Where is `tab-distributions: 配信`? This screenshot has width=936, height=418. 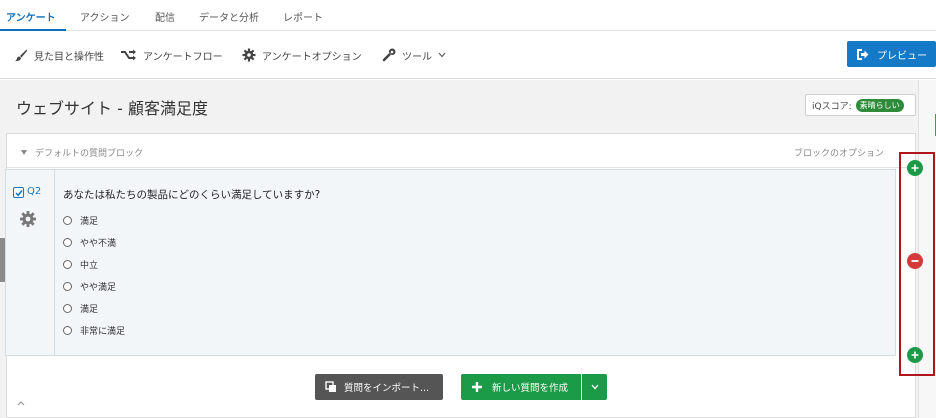
tab-distributions: 配信 is located at coordinates (165, 16).